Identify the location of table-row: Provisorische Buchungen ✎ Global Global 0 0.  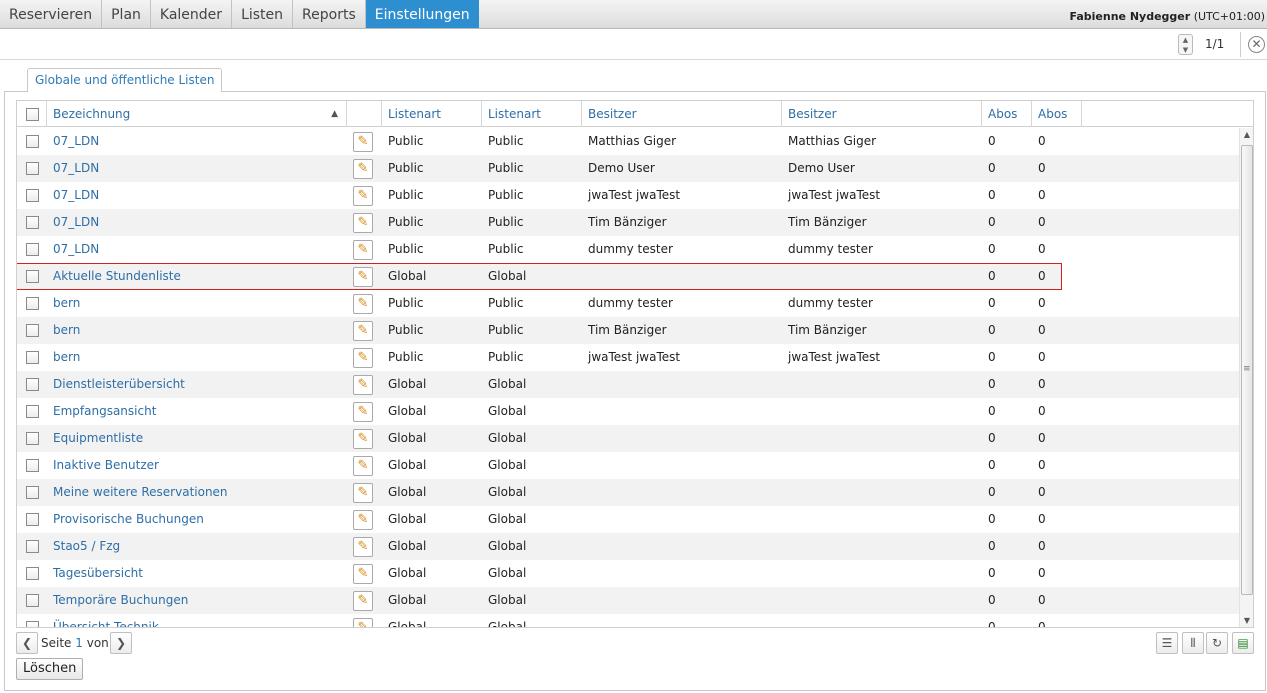
(628, 519).